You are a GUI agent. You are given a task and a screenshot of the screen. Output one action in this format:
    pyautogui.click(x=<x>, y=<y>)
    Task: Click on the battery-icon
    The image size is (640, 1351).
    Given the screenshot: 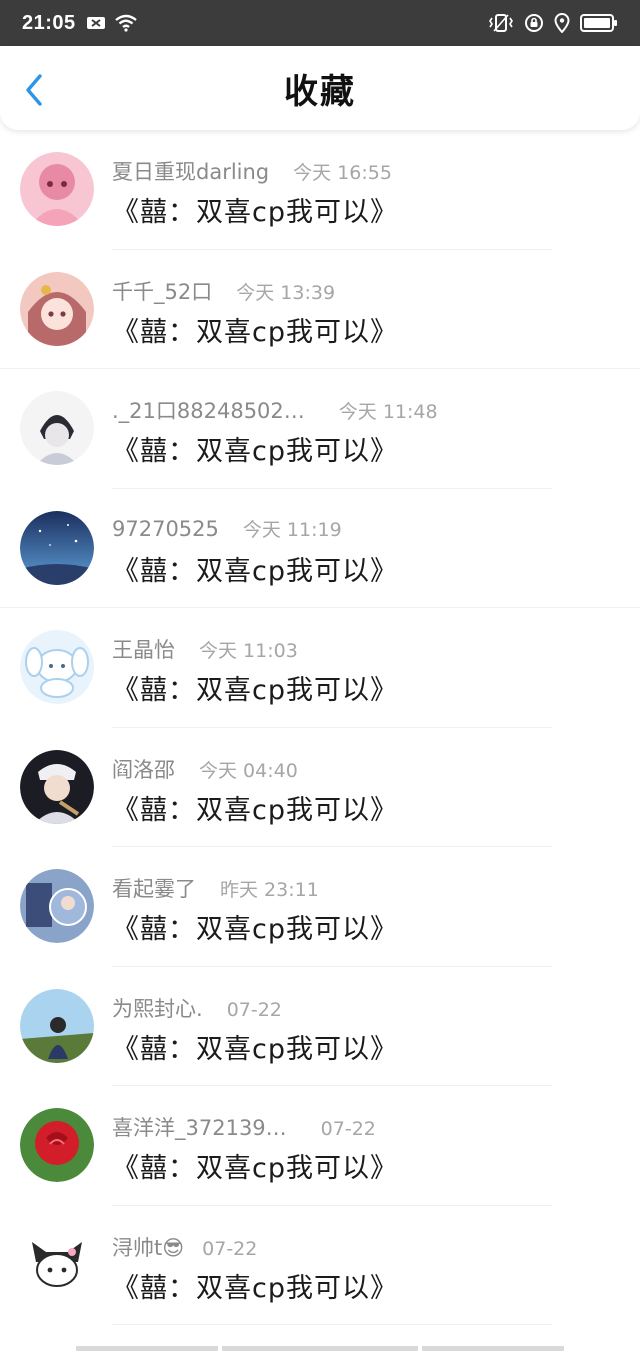 What is the action you would take?
    pyautogui.click(x=598, y=23)
    